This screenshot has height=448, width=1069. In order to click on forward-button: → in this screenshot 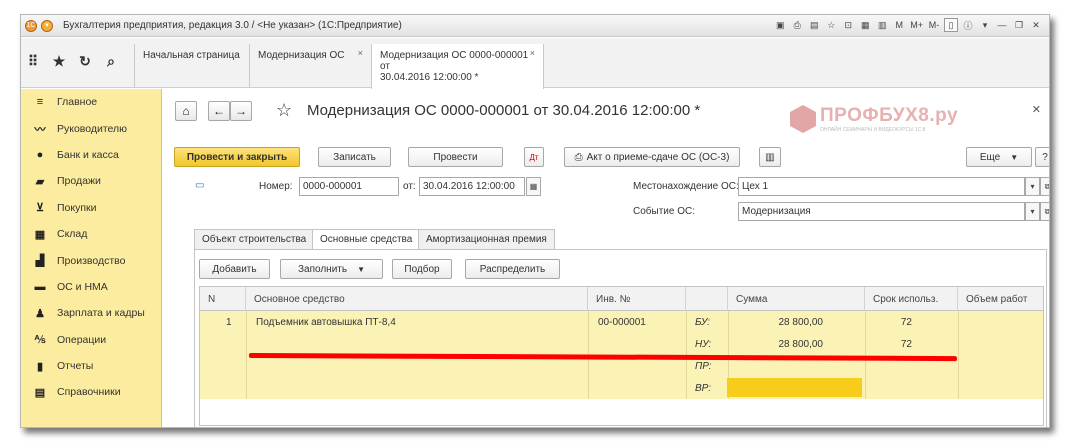, I will do `click(241, 111)`.